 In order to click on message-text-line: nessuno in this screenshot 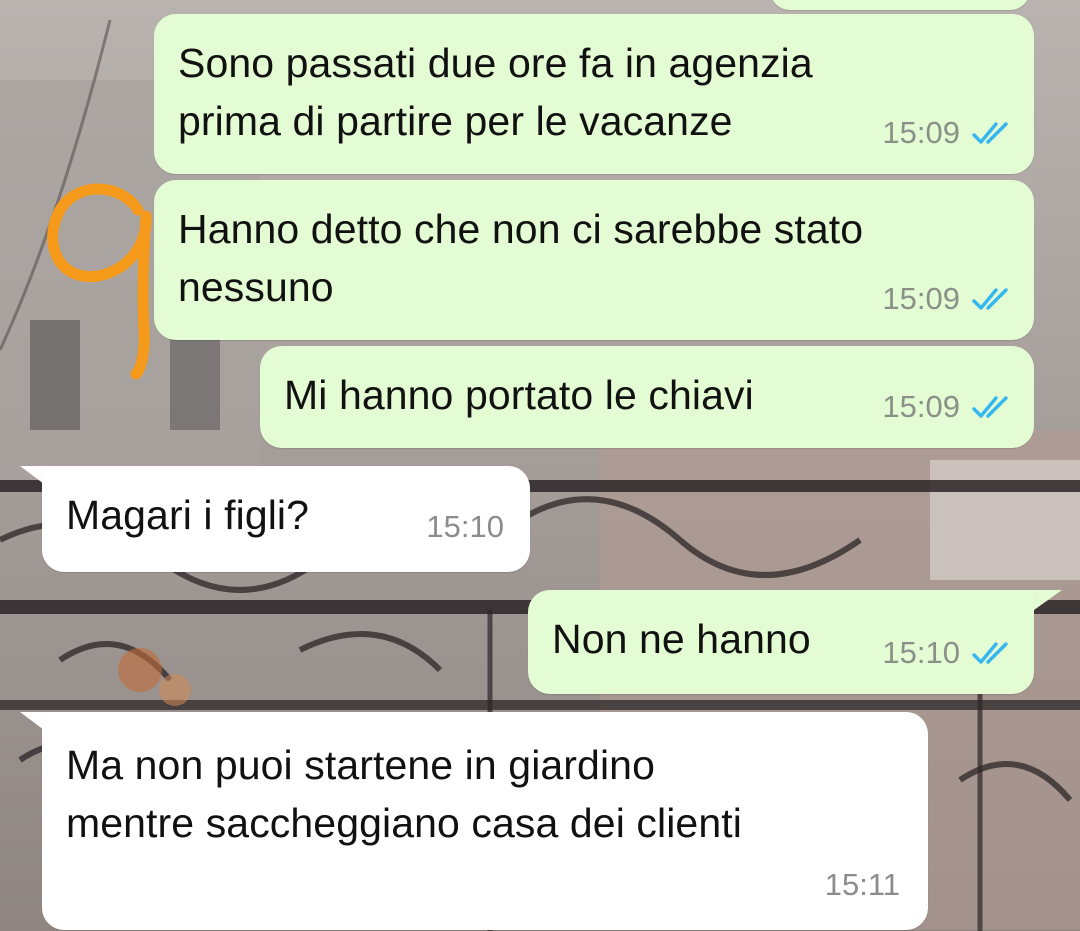, I will do `click(256, 287)`.